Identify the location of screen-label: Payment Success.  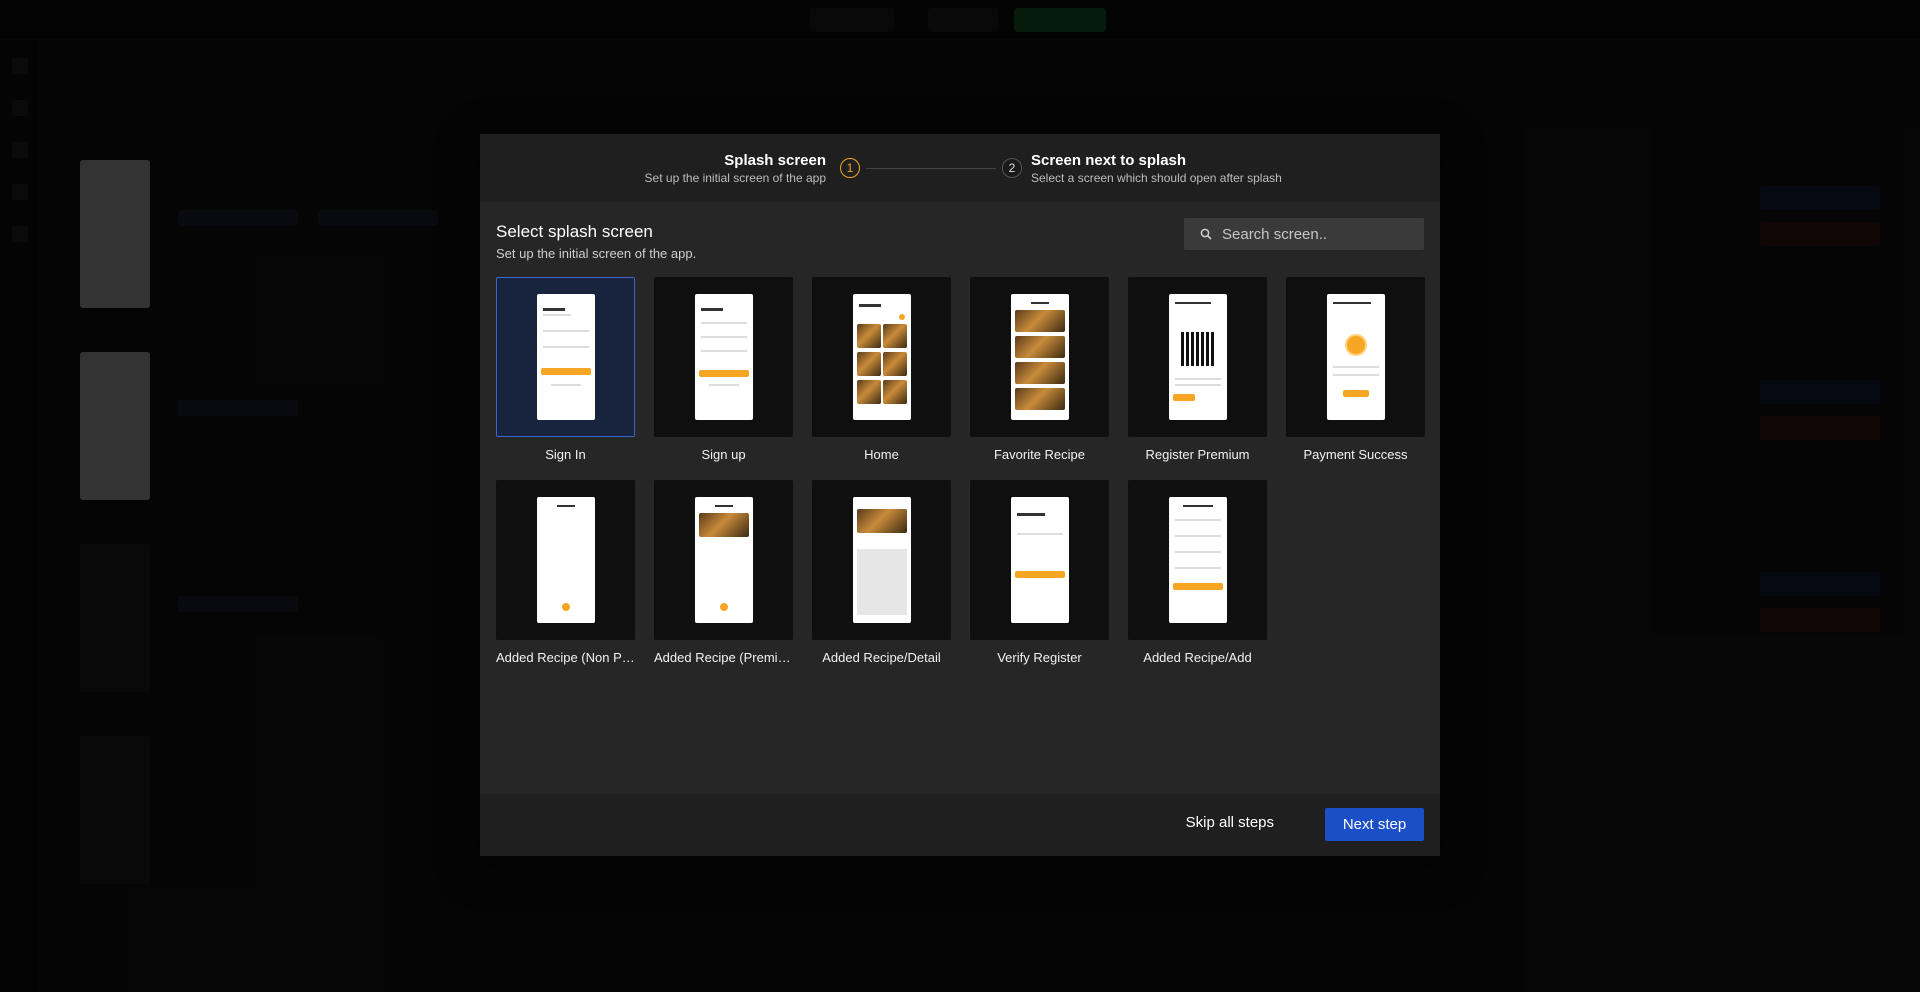
(1355, 454).